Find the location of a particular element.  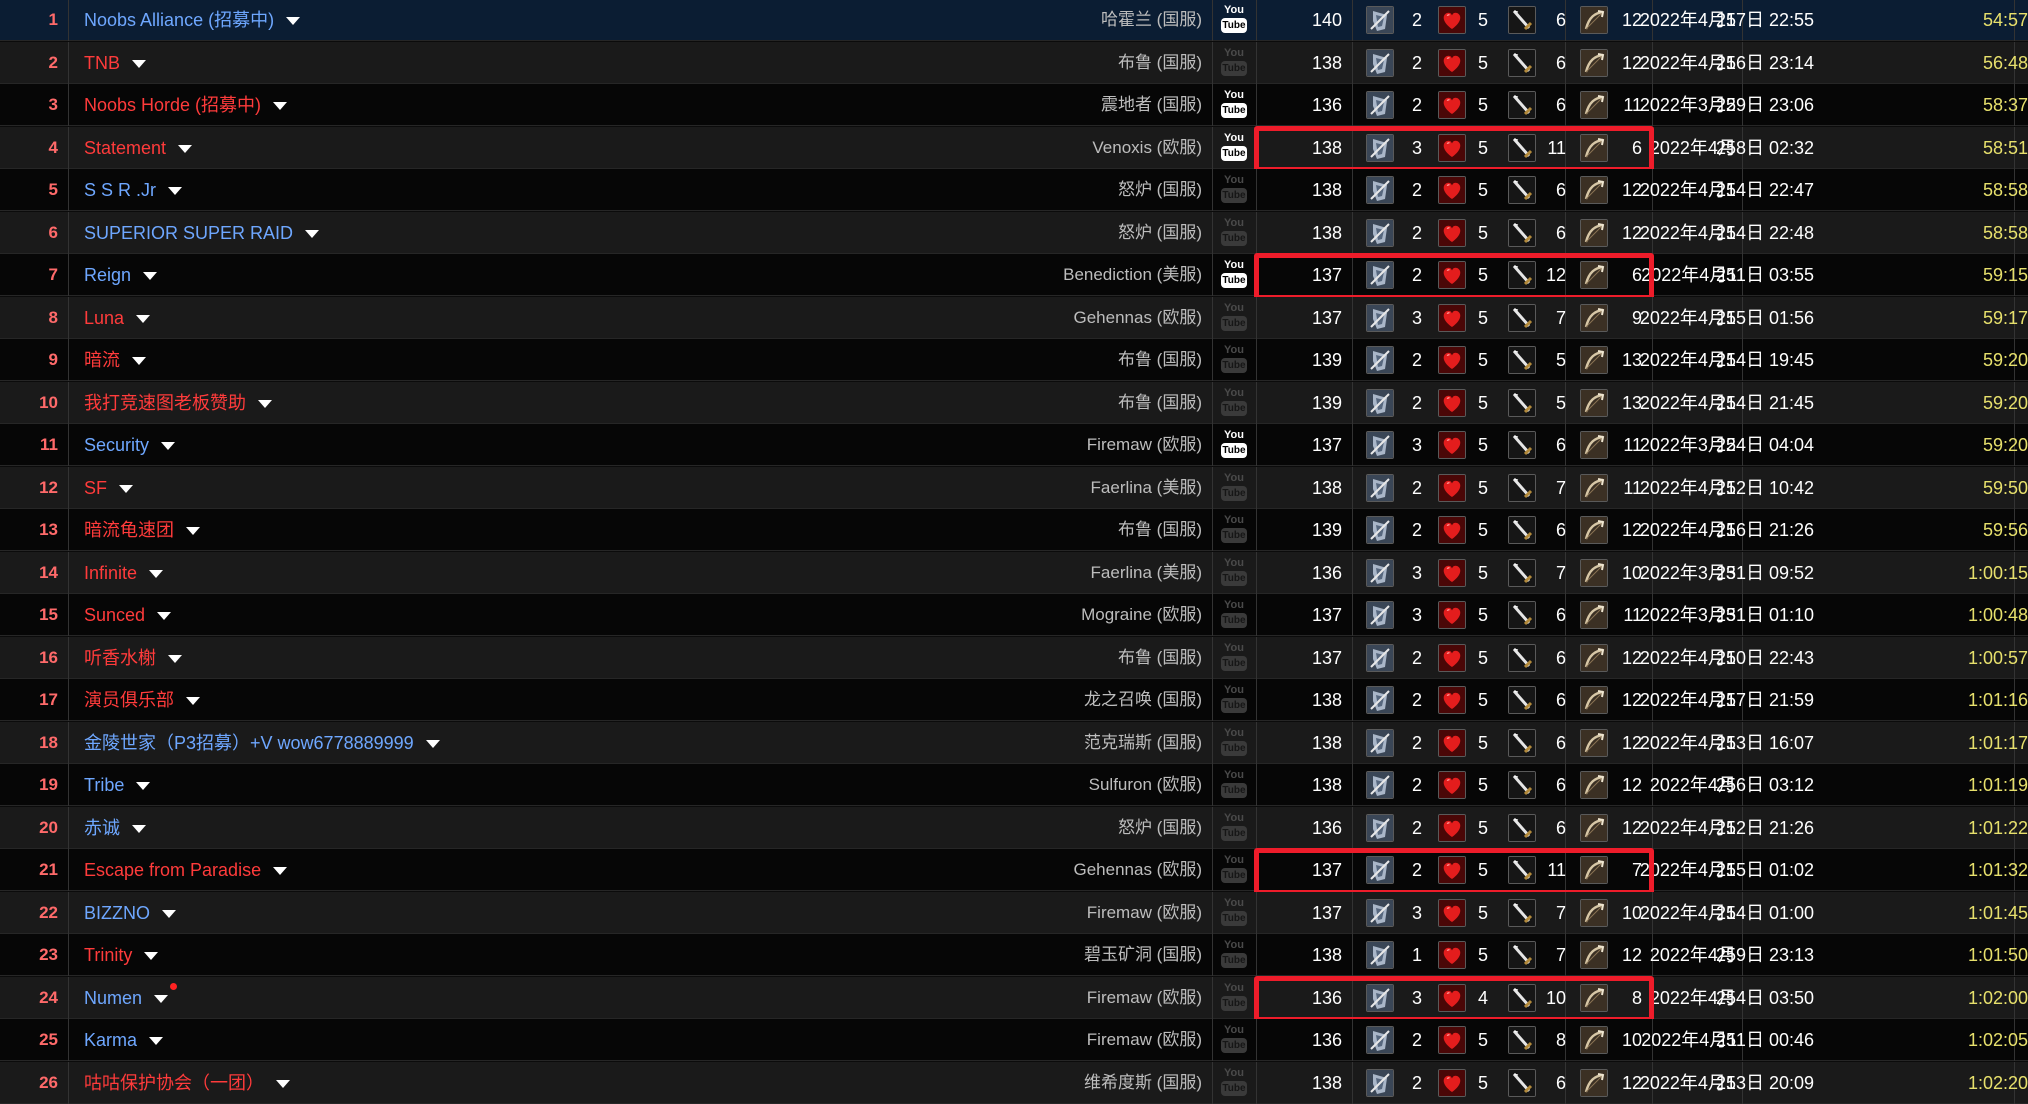

healer-heart-icon is located at coordinates (1452, 62).